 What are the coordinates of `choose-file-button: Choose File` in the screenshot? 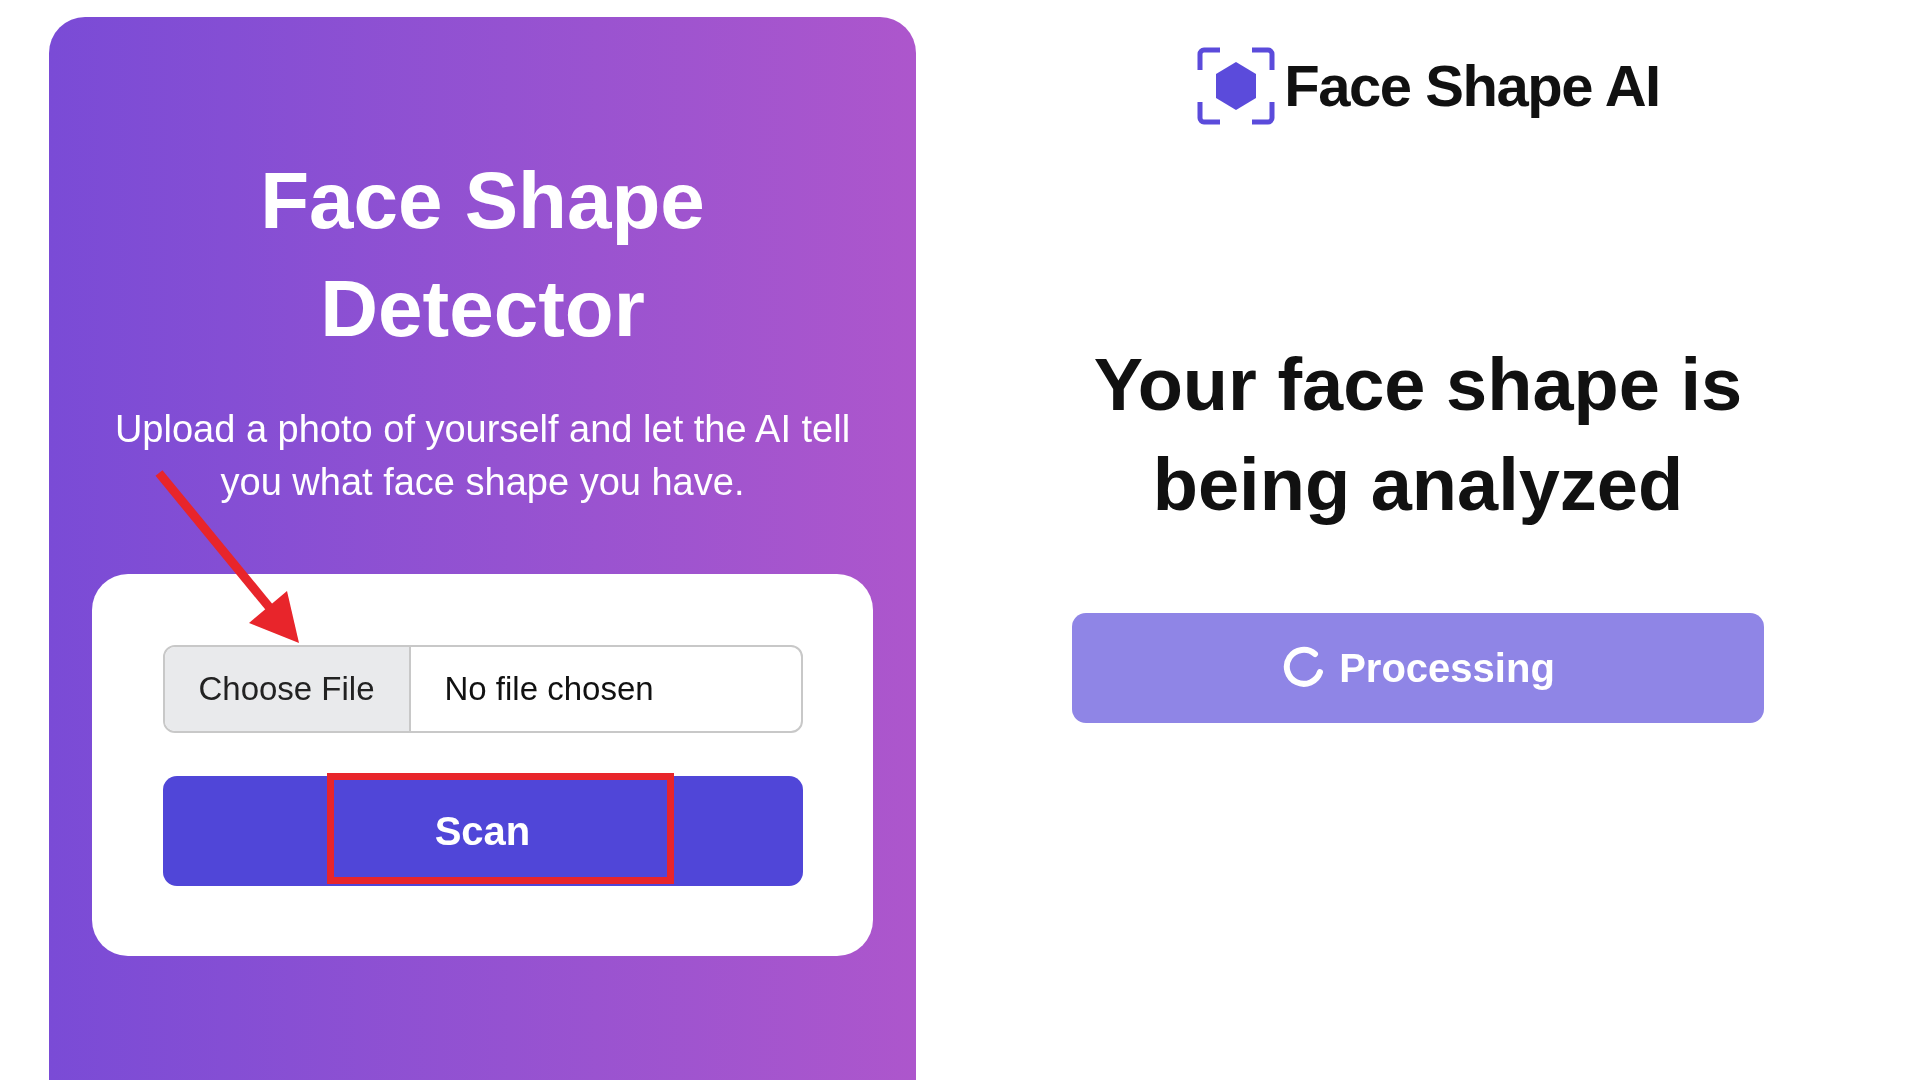 It's located at (287, 689).